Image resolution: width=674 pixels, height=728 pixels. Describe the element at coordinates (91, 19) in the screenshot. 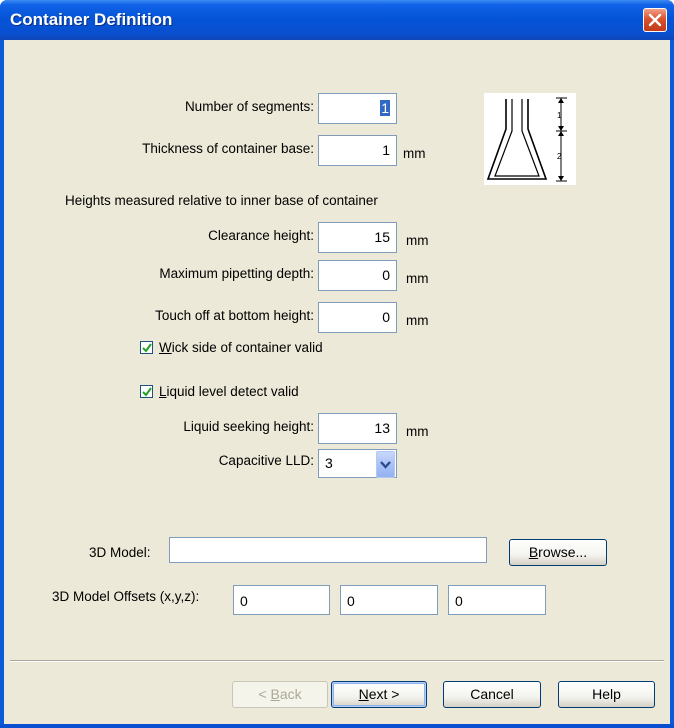

I see `window-title: Container Definition` at that location.